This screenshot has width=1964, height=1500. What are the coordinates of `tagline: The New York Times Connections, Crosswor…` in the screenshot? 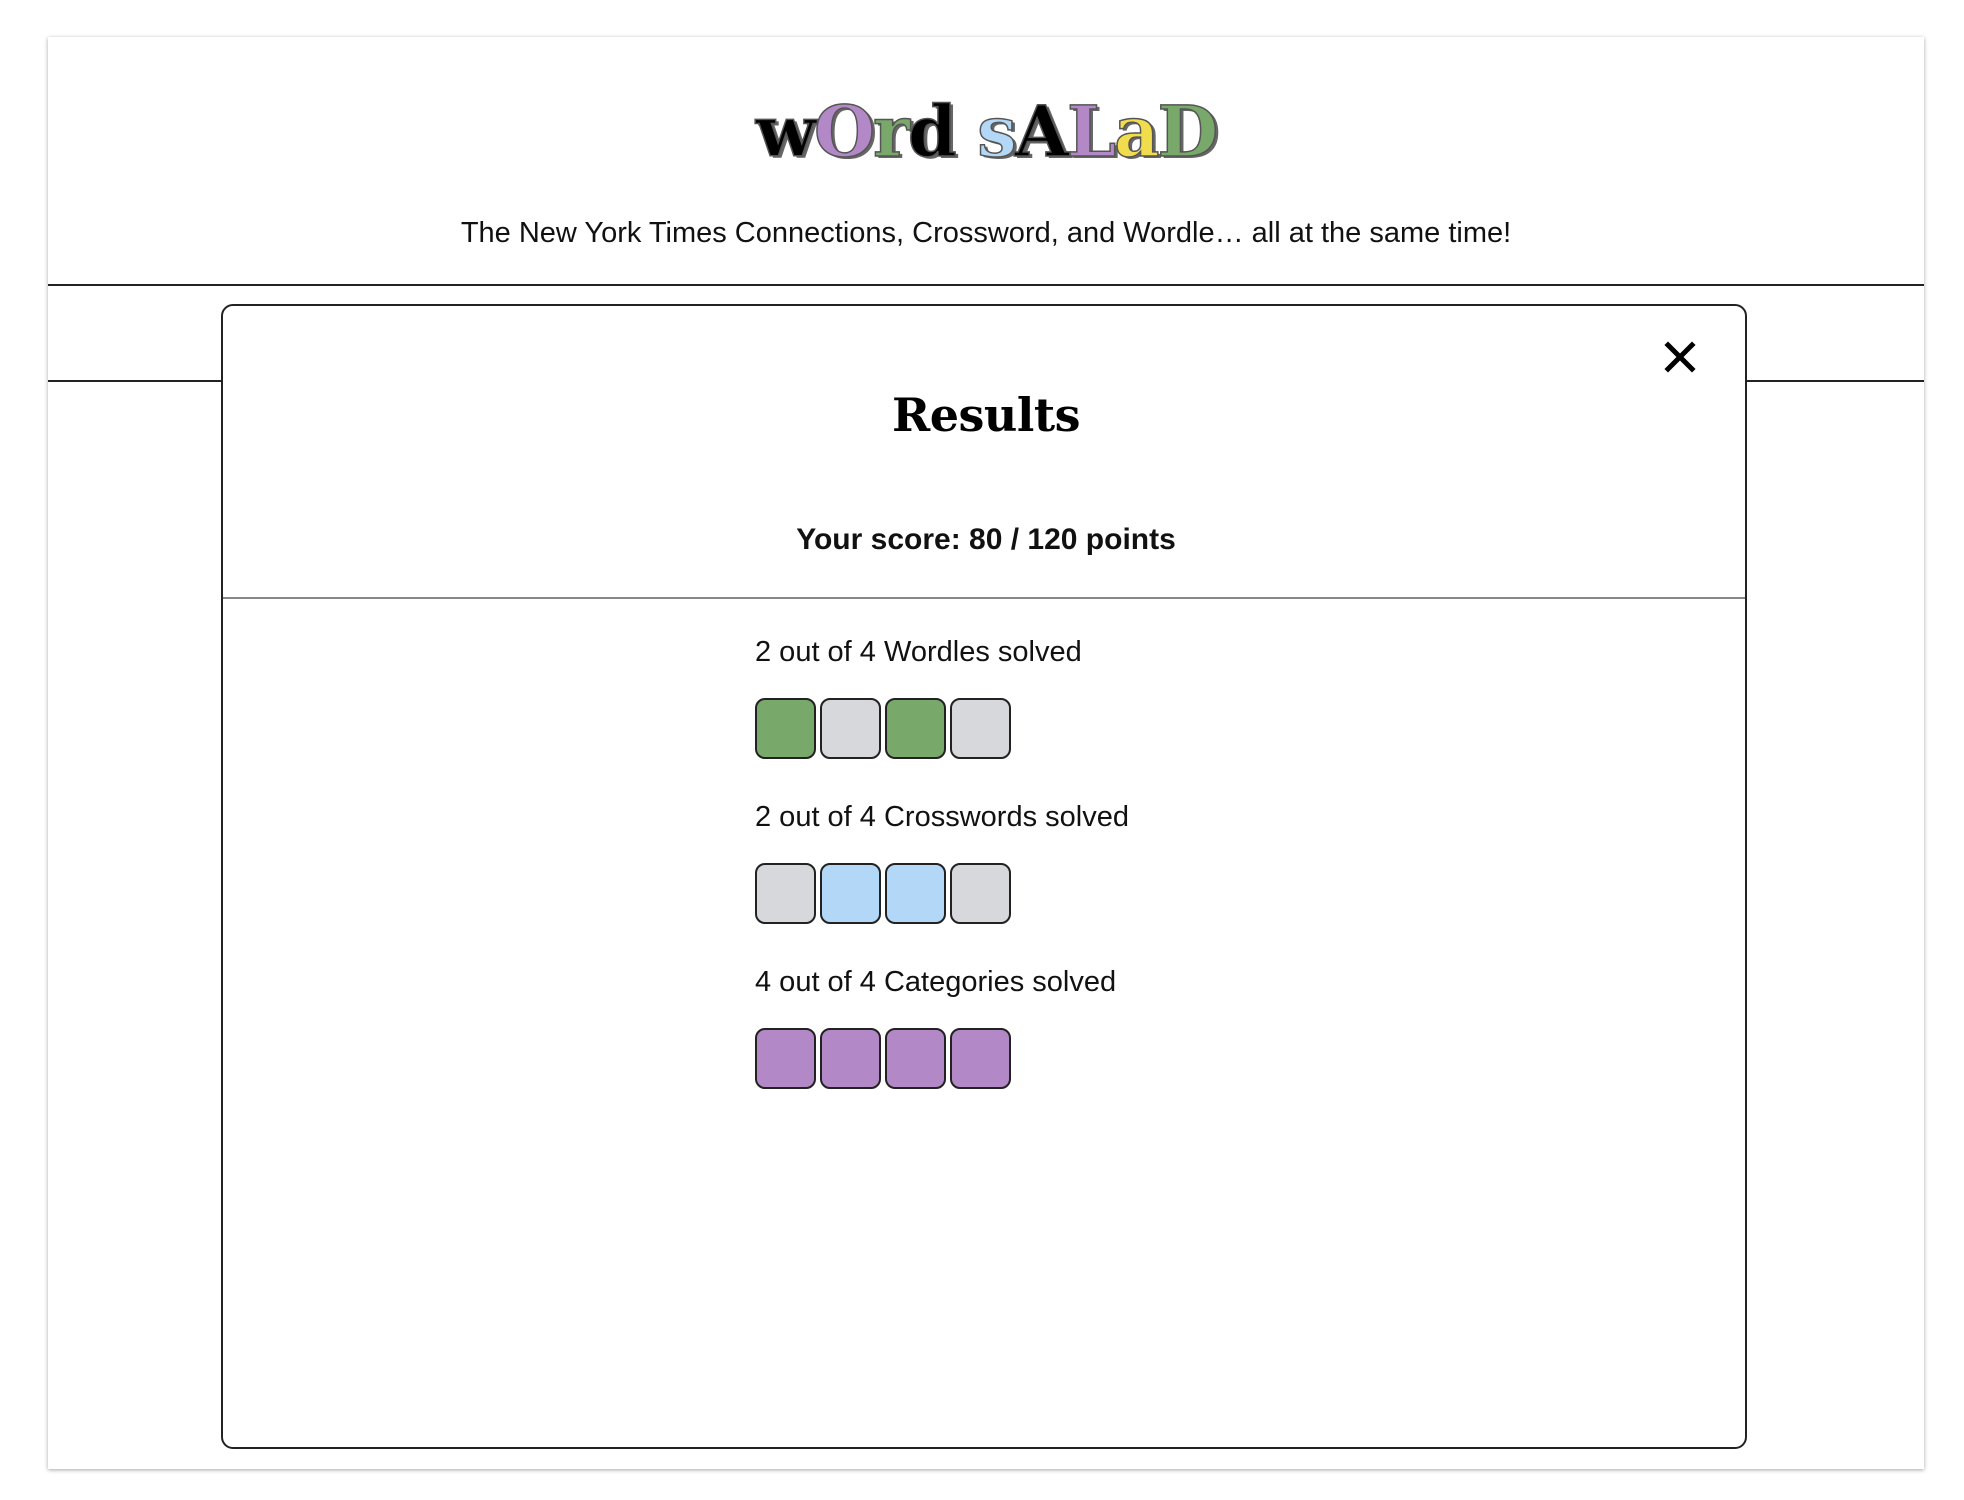 It's located at (986, 233).